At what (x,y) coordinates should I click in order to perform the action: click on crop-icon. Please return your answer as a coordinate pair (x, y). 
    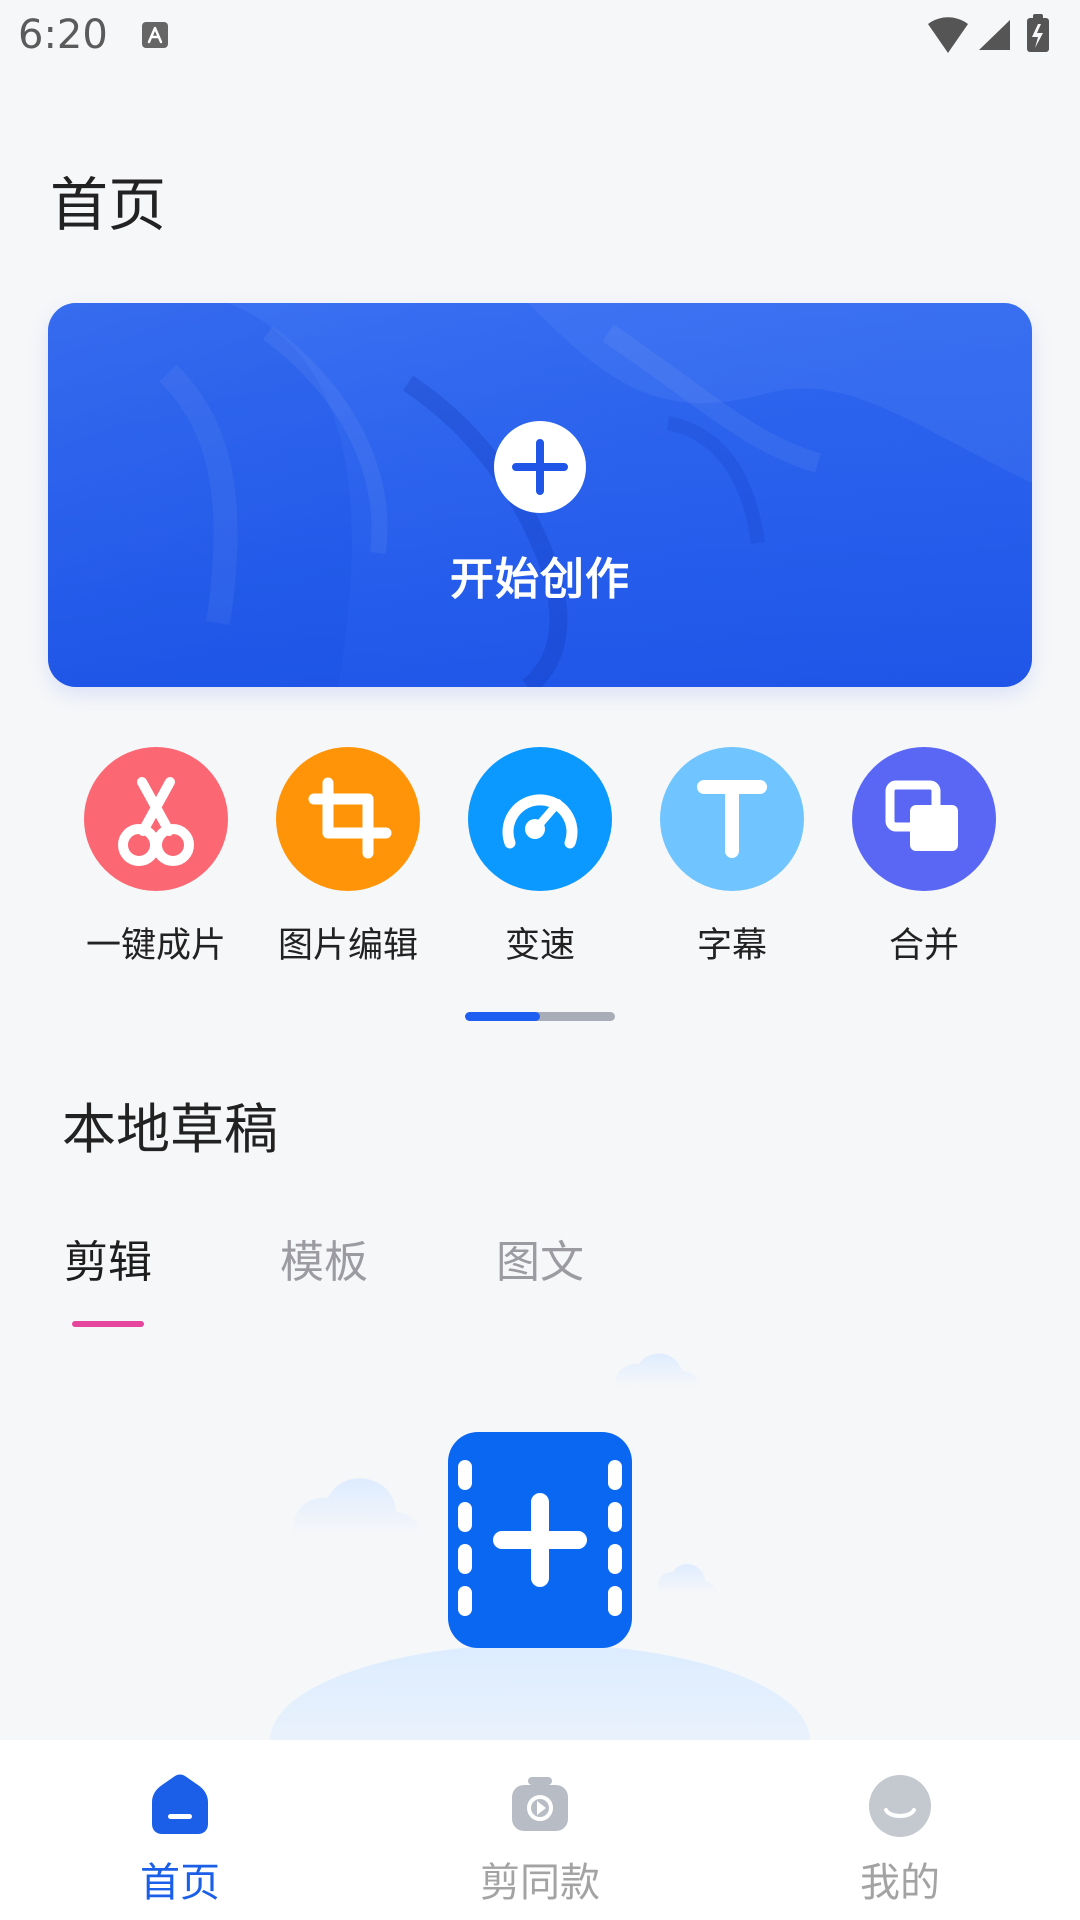
    Looking at the image, I should click on (348, 819).